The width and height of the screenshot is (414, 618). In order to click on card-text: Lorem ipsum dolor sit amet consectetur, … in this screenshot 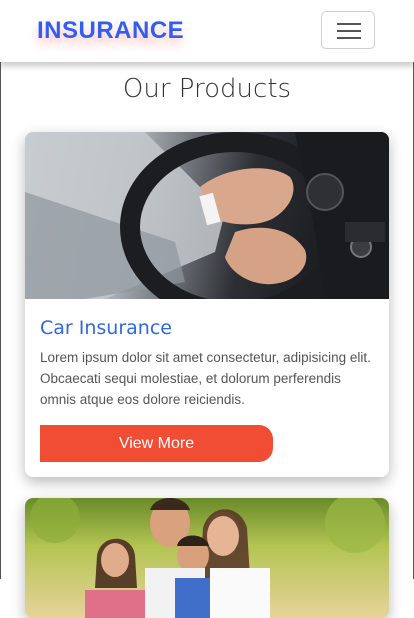, I will do `click(205, 378)`.